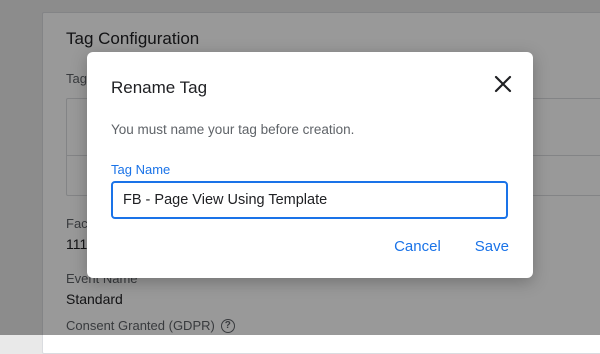 Image resolution: width=600 pixels, height=354 pixels. Describe the element at coordinates (141, 169) in the screenshot. I see `tag-name-label: Tag Name` at that location.